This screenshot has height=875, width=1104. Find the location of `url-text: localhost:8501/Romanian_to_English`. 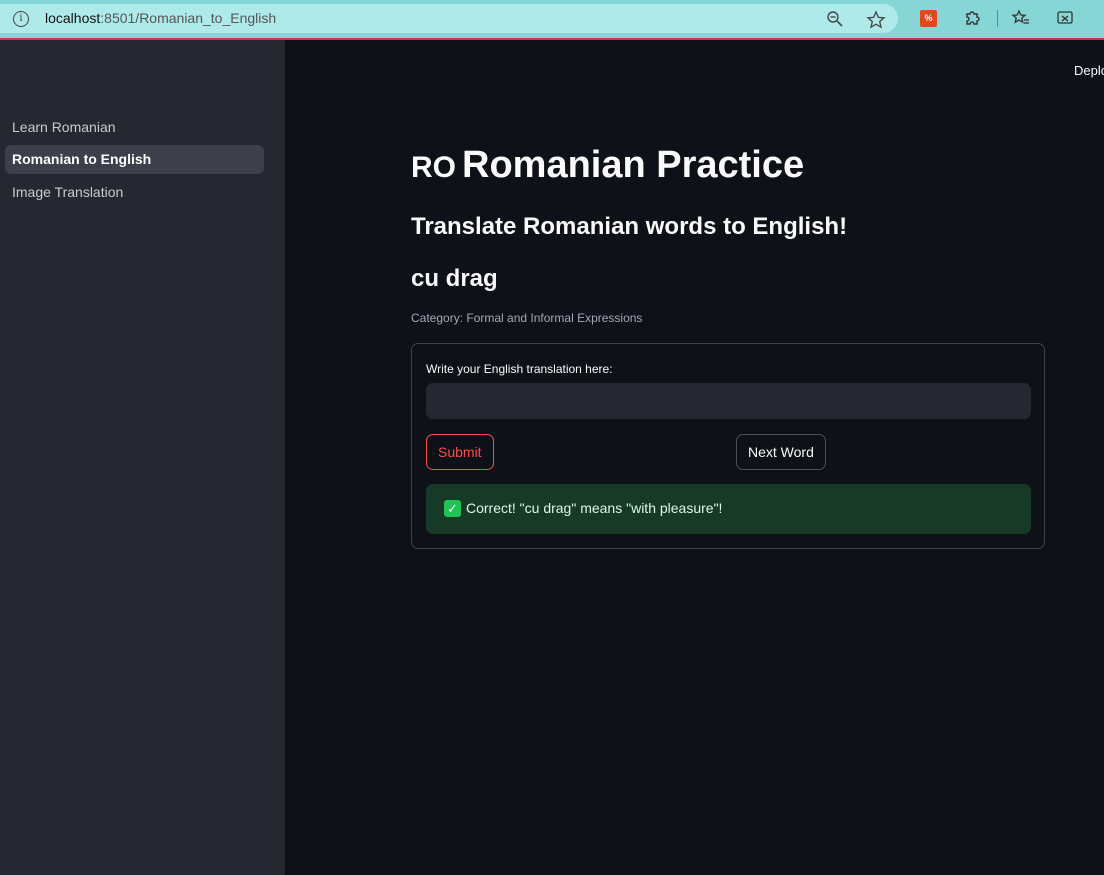

url-text: localhost:8501/Romanian_to_English is located at coordinates (160, 18).